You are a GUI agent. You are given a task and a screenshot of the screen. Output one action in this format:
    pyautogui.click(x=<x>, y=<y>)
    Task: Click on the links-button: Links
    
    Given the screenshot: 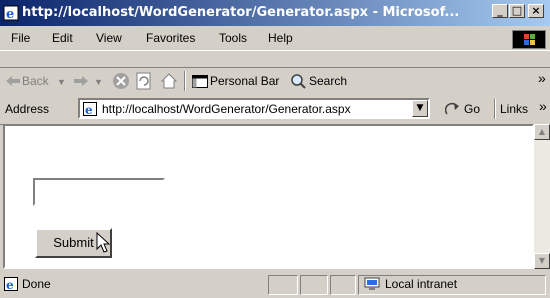 What is the action you would take?
    pyautogui.click(x=514, y=109)
    